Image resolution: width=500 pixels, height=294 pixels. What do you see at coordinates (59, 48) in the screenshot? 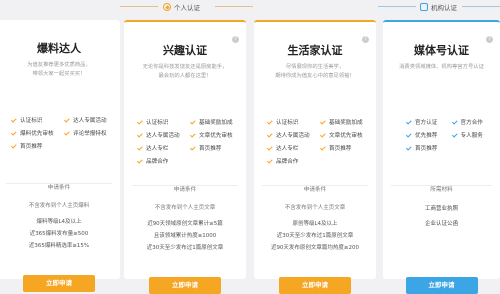
I see `card-title: 爆料达人` at bounding box center [59, 48].